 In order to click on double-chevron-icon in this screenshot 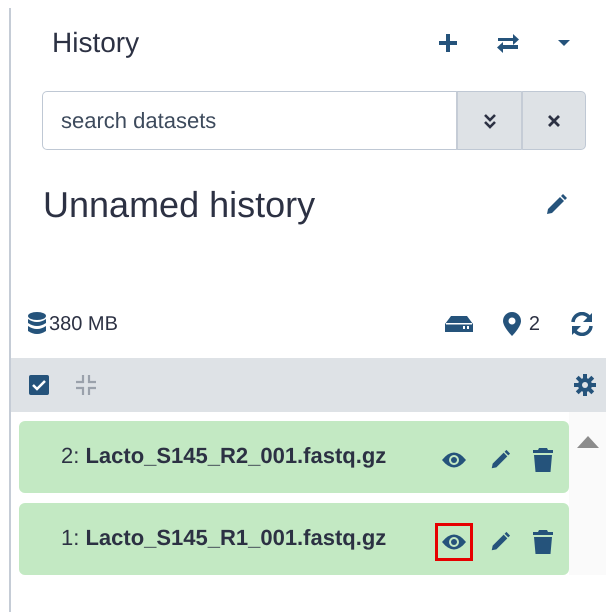, I will do `click(489, 120)`.